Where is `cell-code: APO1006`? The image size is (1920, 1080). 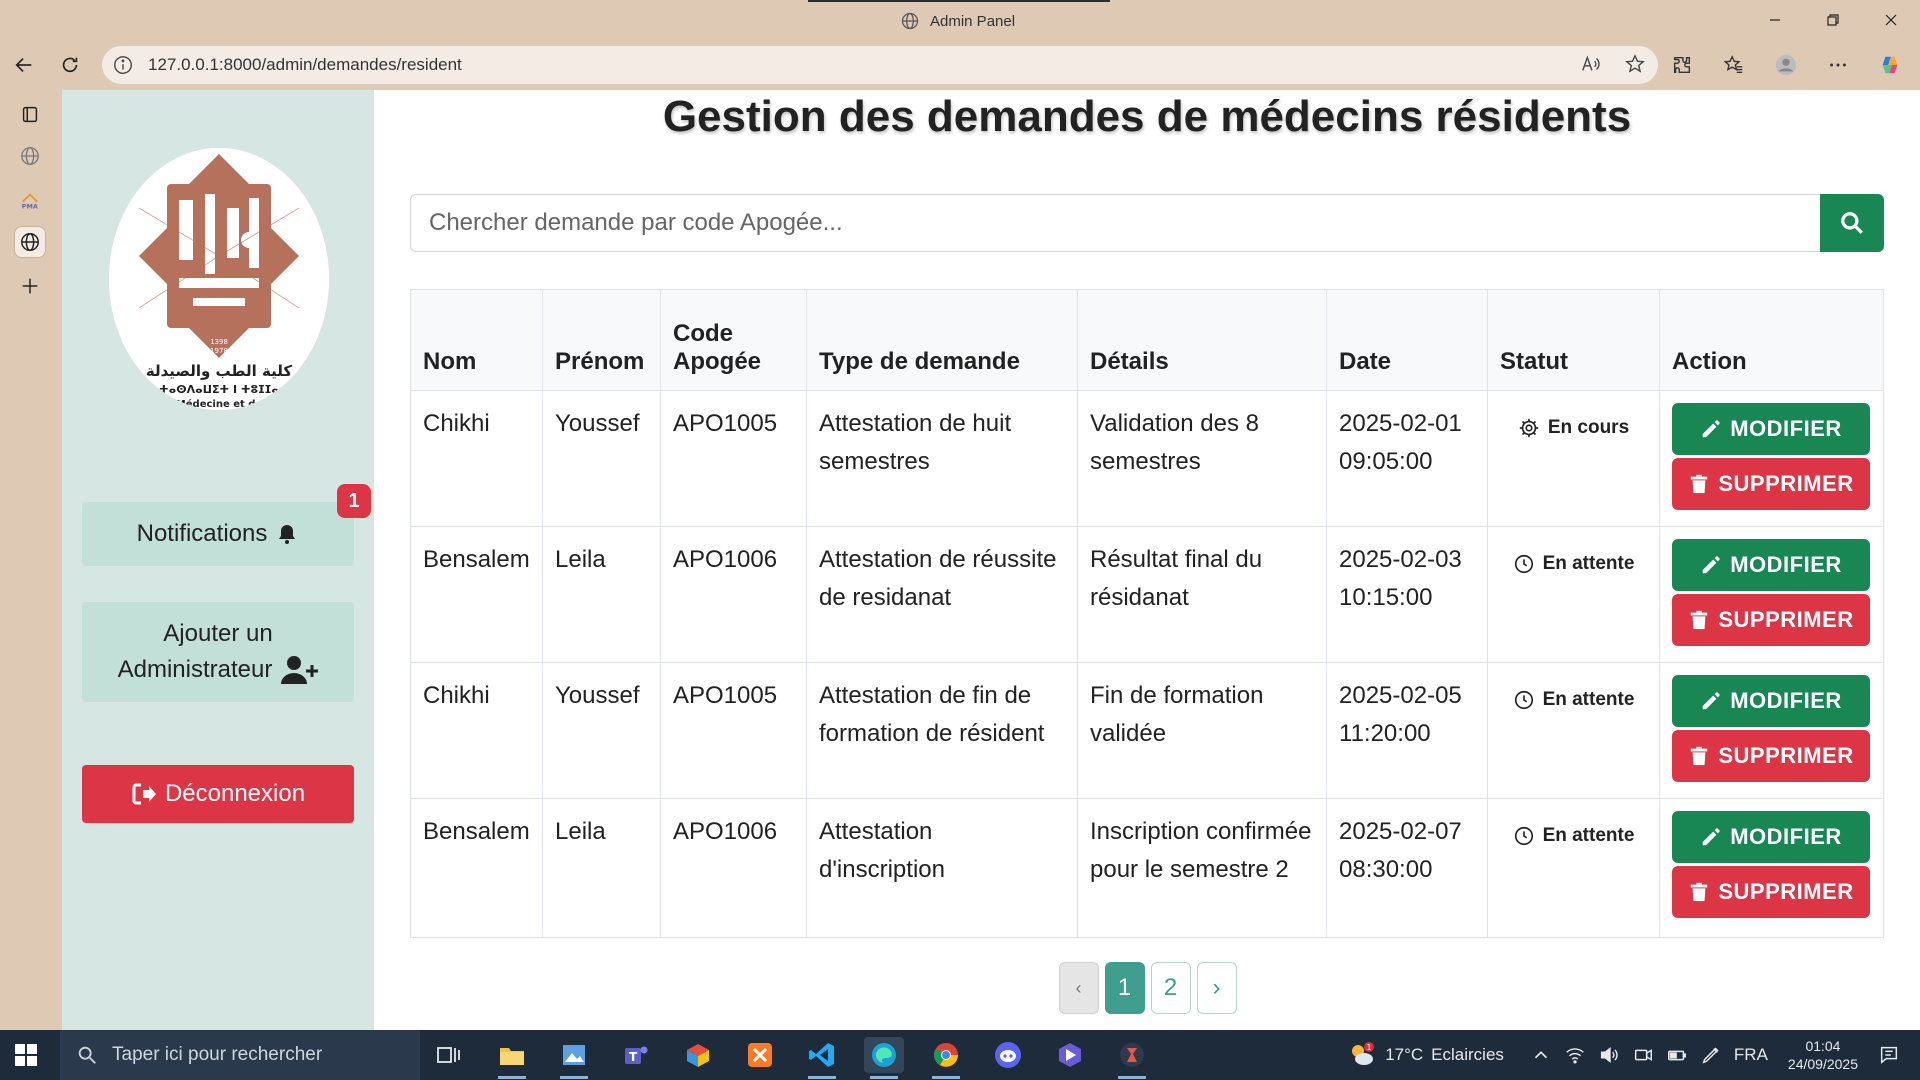 cell-code: APO1006 is located at coordinates (733, 868).